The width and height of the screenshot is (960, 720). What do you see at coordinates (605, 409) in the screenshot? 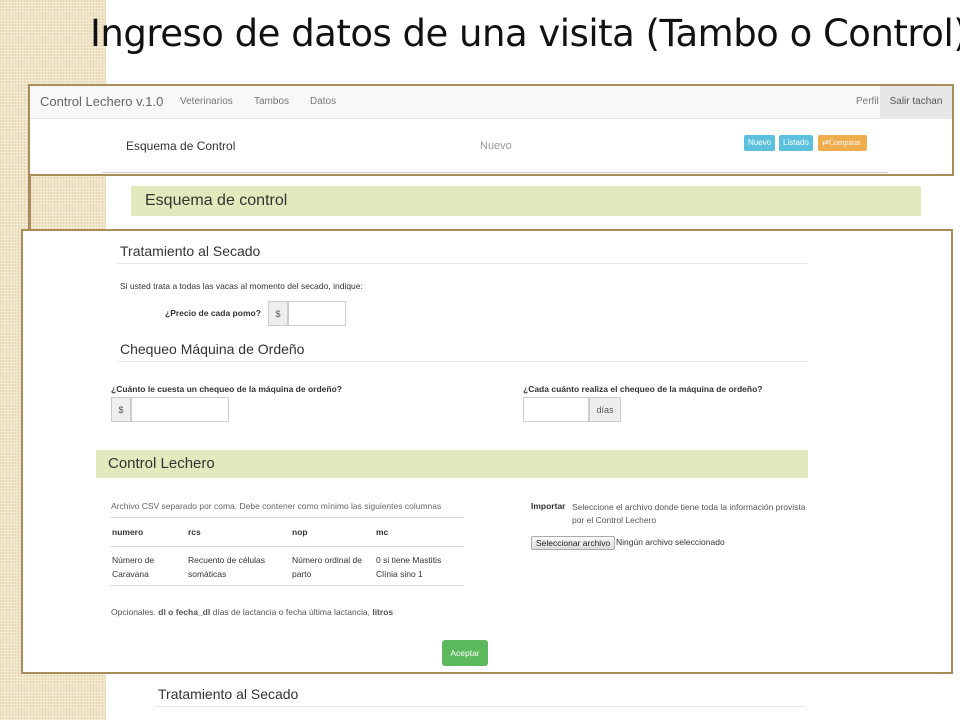
I see `dias-addon: días` at bounding box center [605, 409].